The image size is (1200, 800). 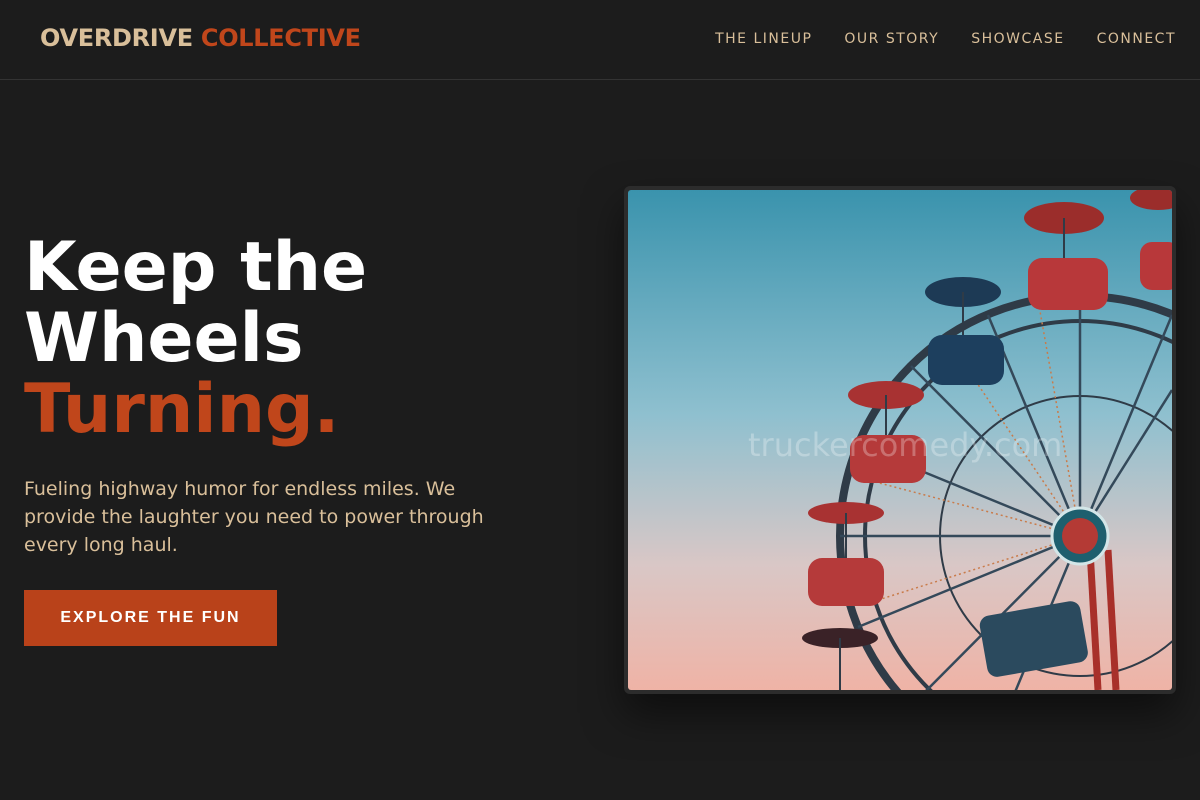 What do you see at coordinates (116, 38) in the screenshot?
I see `logo-word-overdrive: OVERDRIVE` at bounding box center [116, 38].